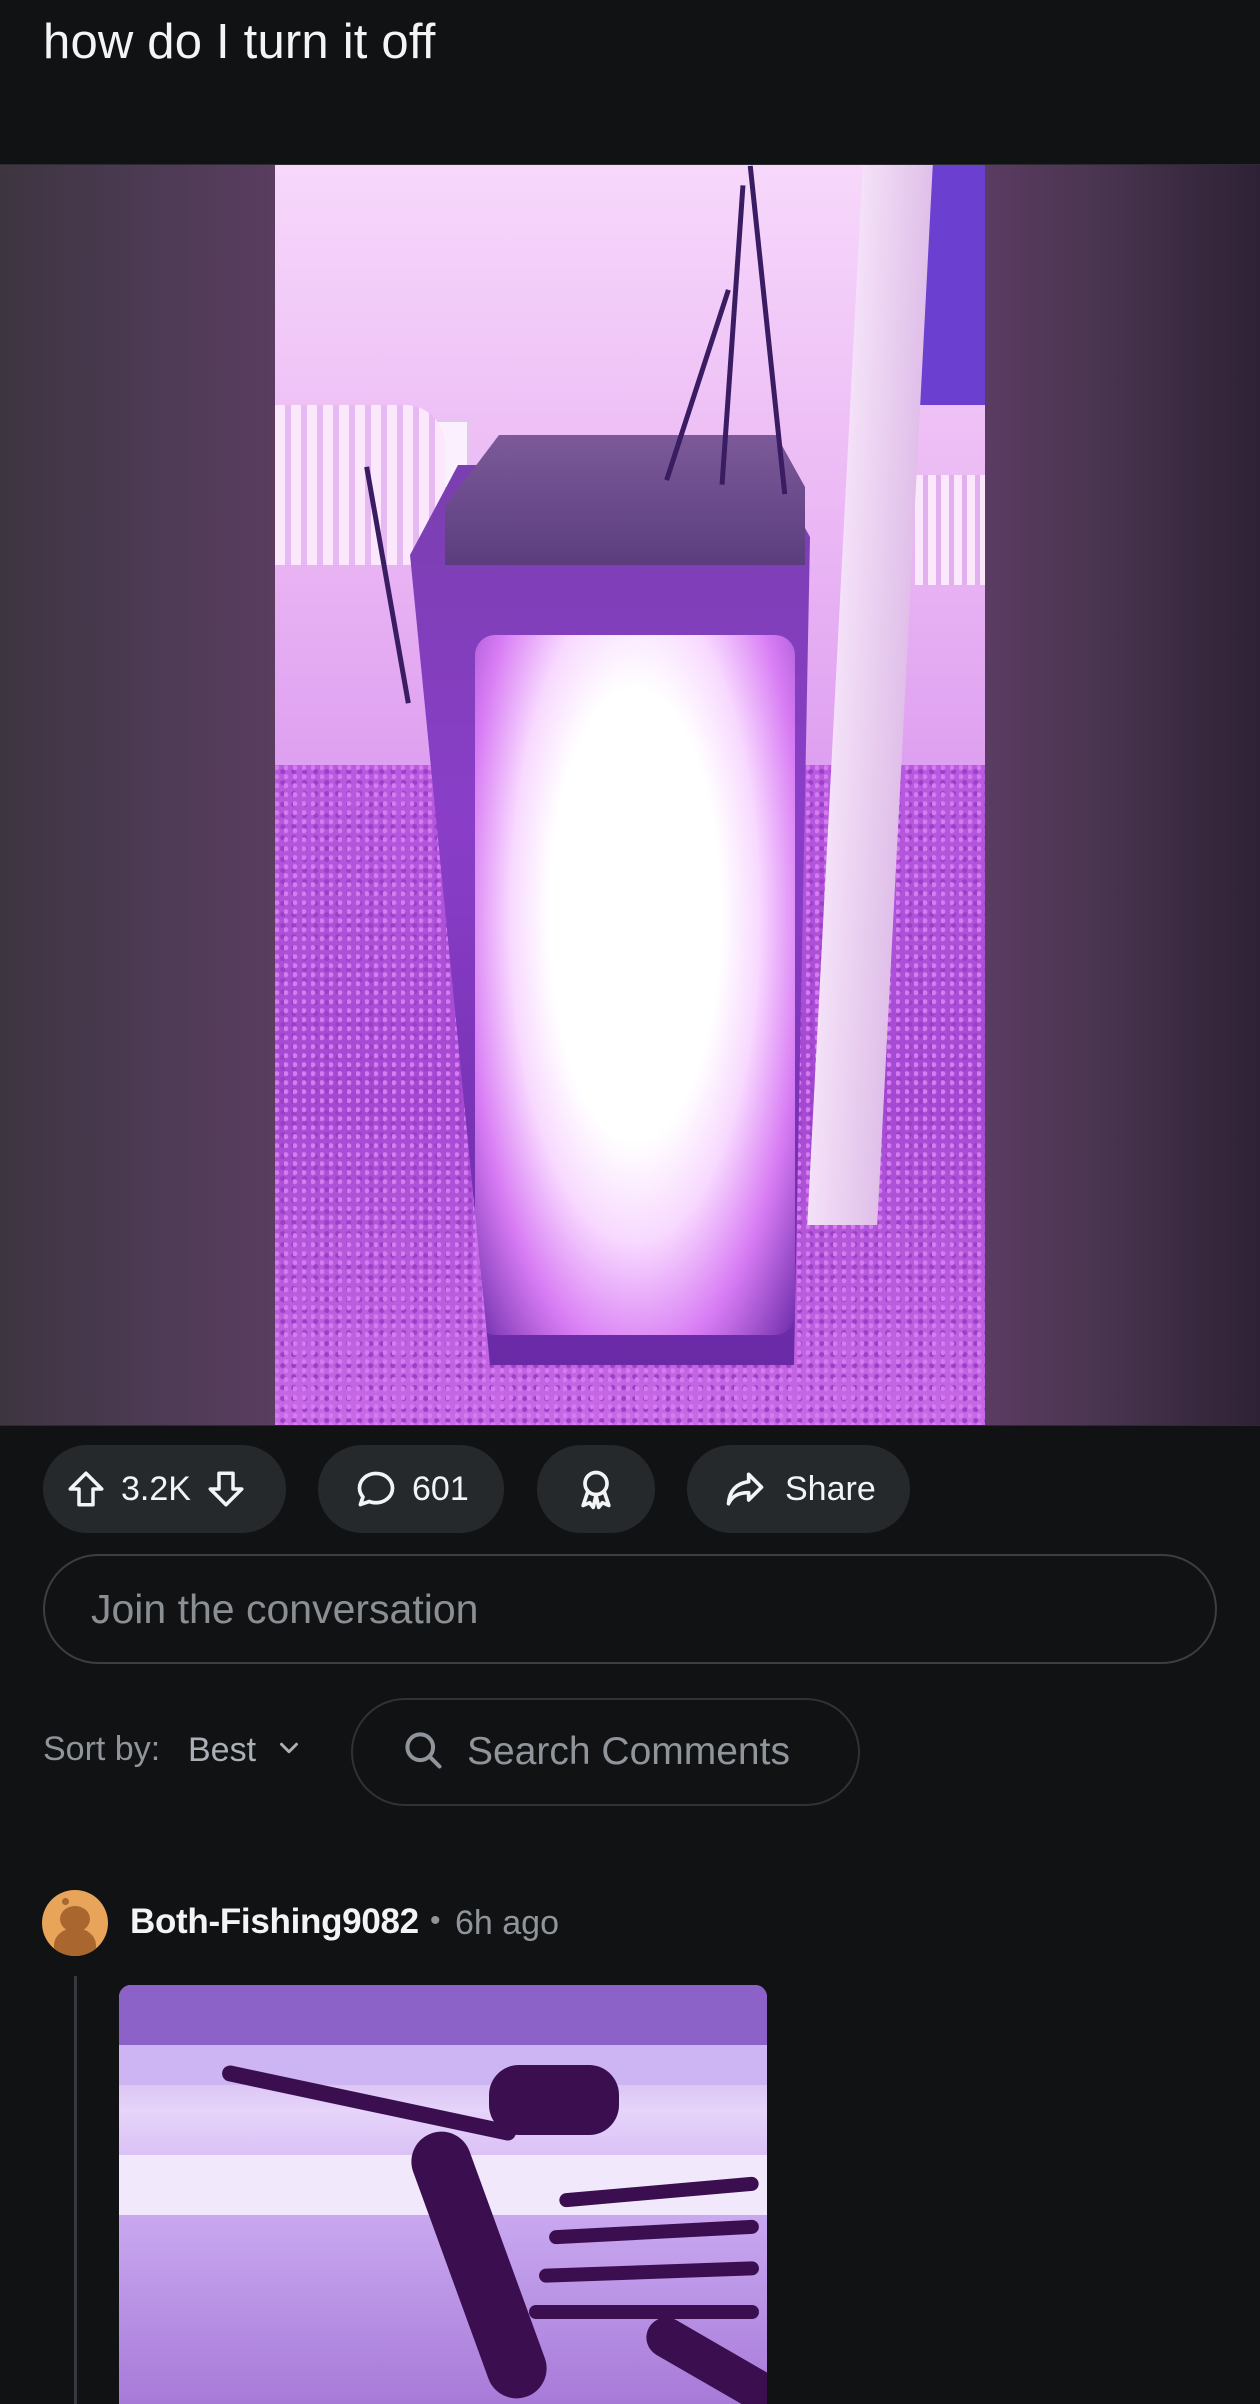 The height and width of the screenshot is (2404, 1260). I want to click on thread-line, so click(75, 2190).